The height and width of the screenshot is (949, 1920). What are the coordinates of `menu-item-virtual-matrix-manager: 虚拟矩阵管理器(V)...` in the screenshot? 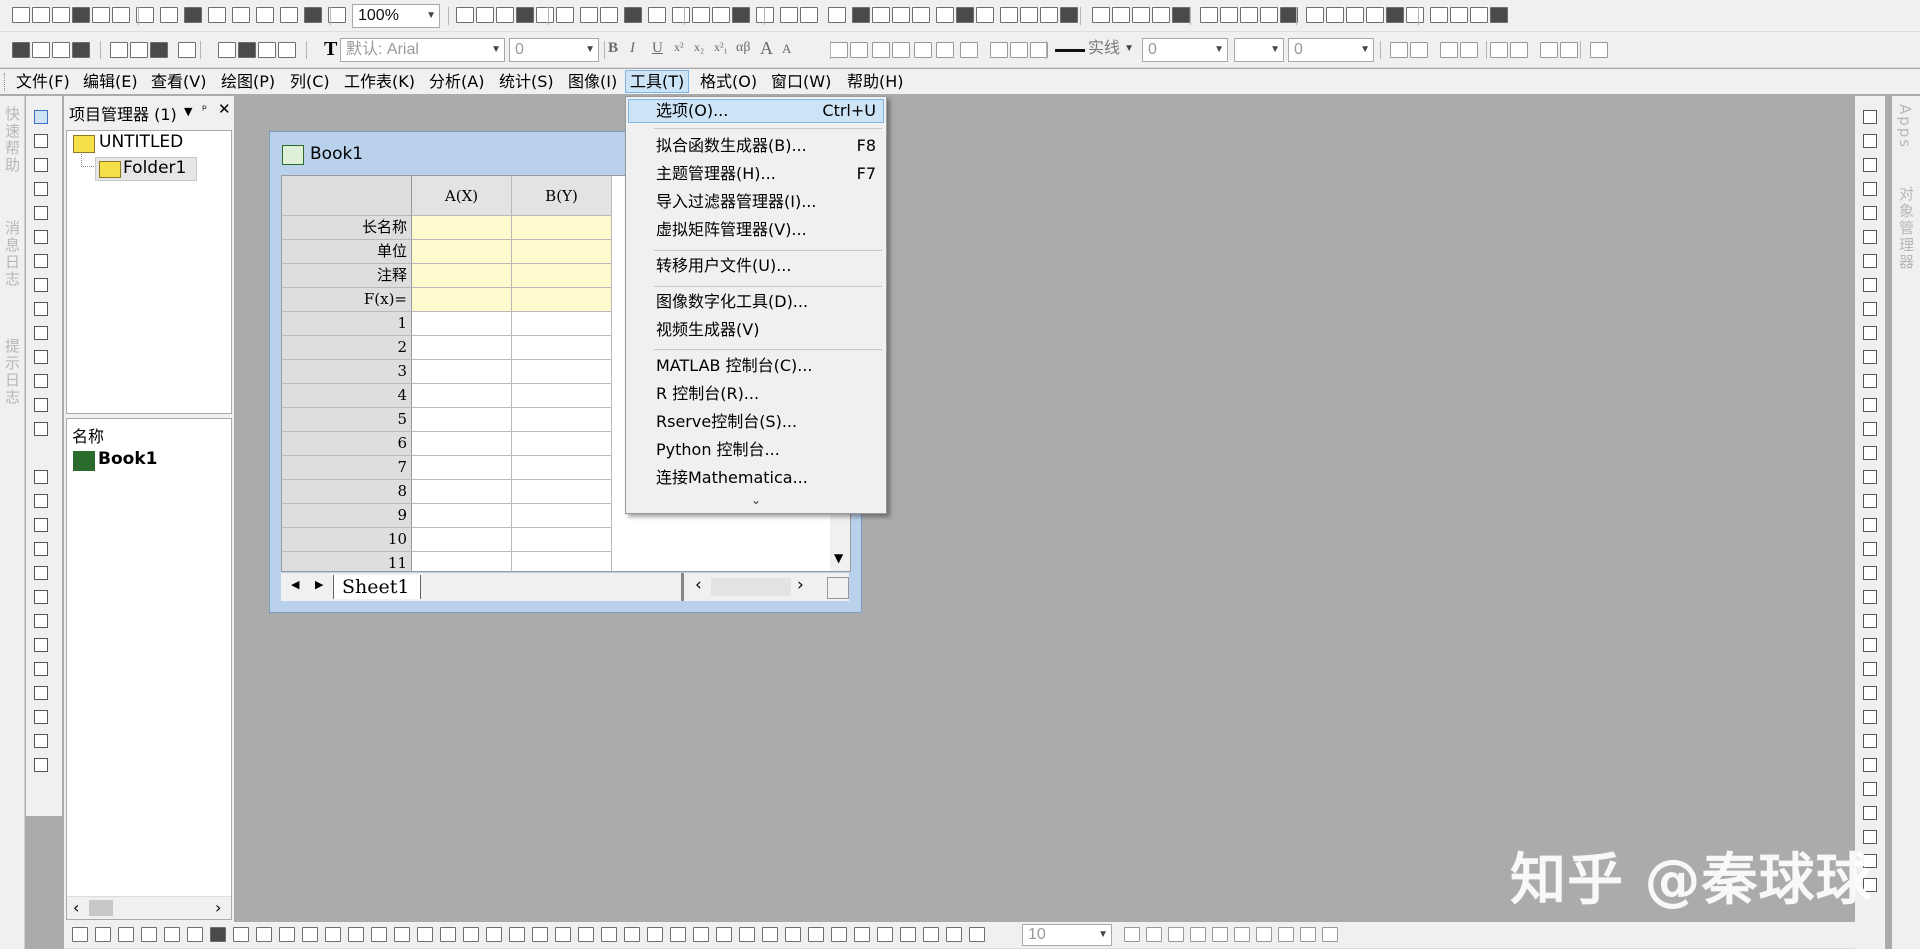 It's located at (731, 230).